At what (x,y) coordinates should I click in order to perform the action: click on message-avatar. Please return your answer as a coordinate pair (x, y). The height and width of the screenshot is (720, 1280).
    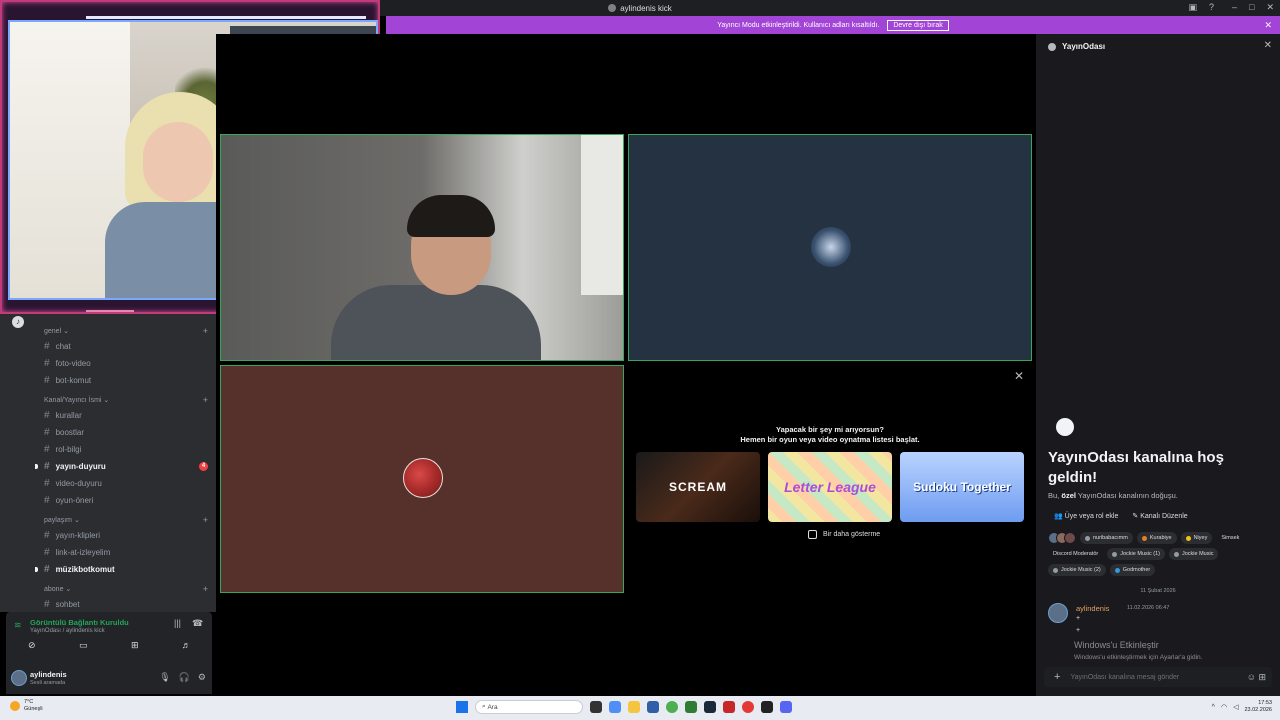
    Looking at the image, I should click on (1058, 613).